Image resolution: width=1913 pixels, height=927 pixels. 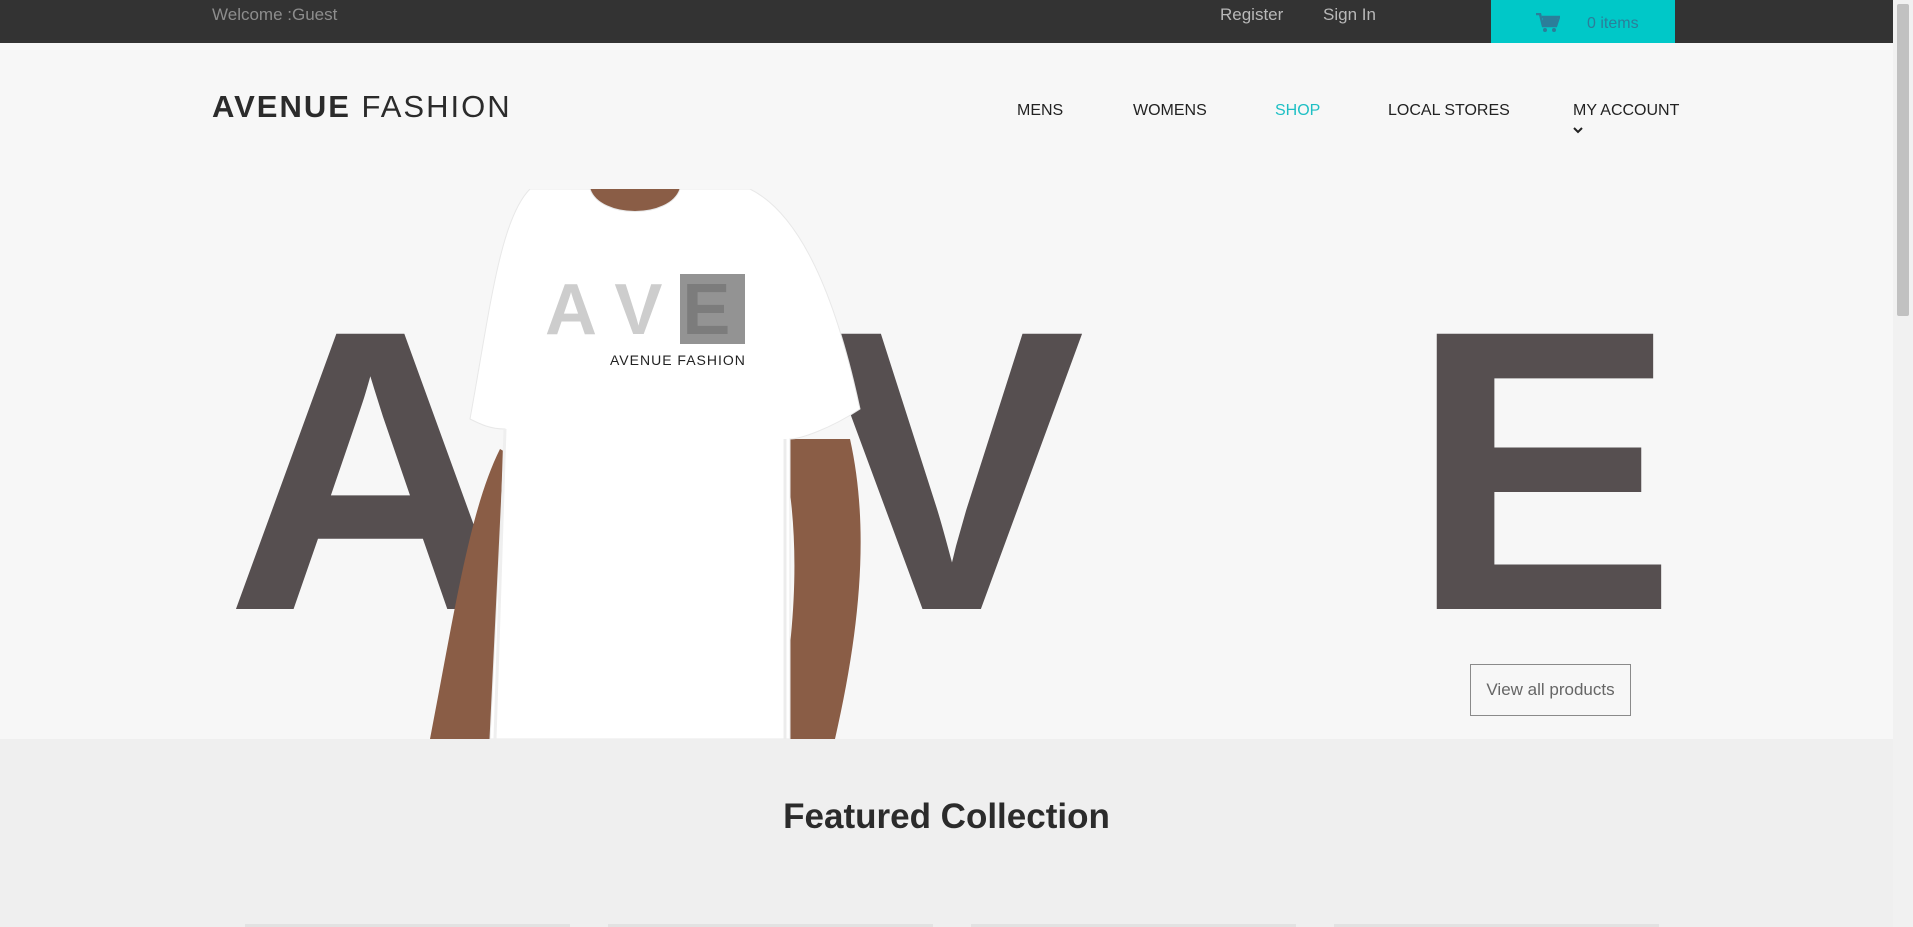 What do you see at coordinates (1251, 15) in the screenshot?
I see `register-link: Register` at bounding box center [1251, 15].